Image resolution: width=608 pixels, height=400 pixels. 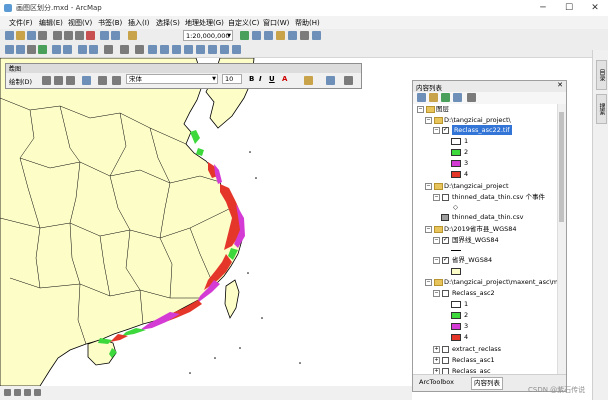 I want to click on undo-icon, so click(x=104, y=35).